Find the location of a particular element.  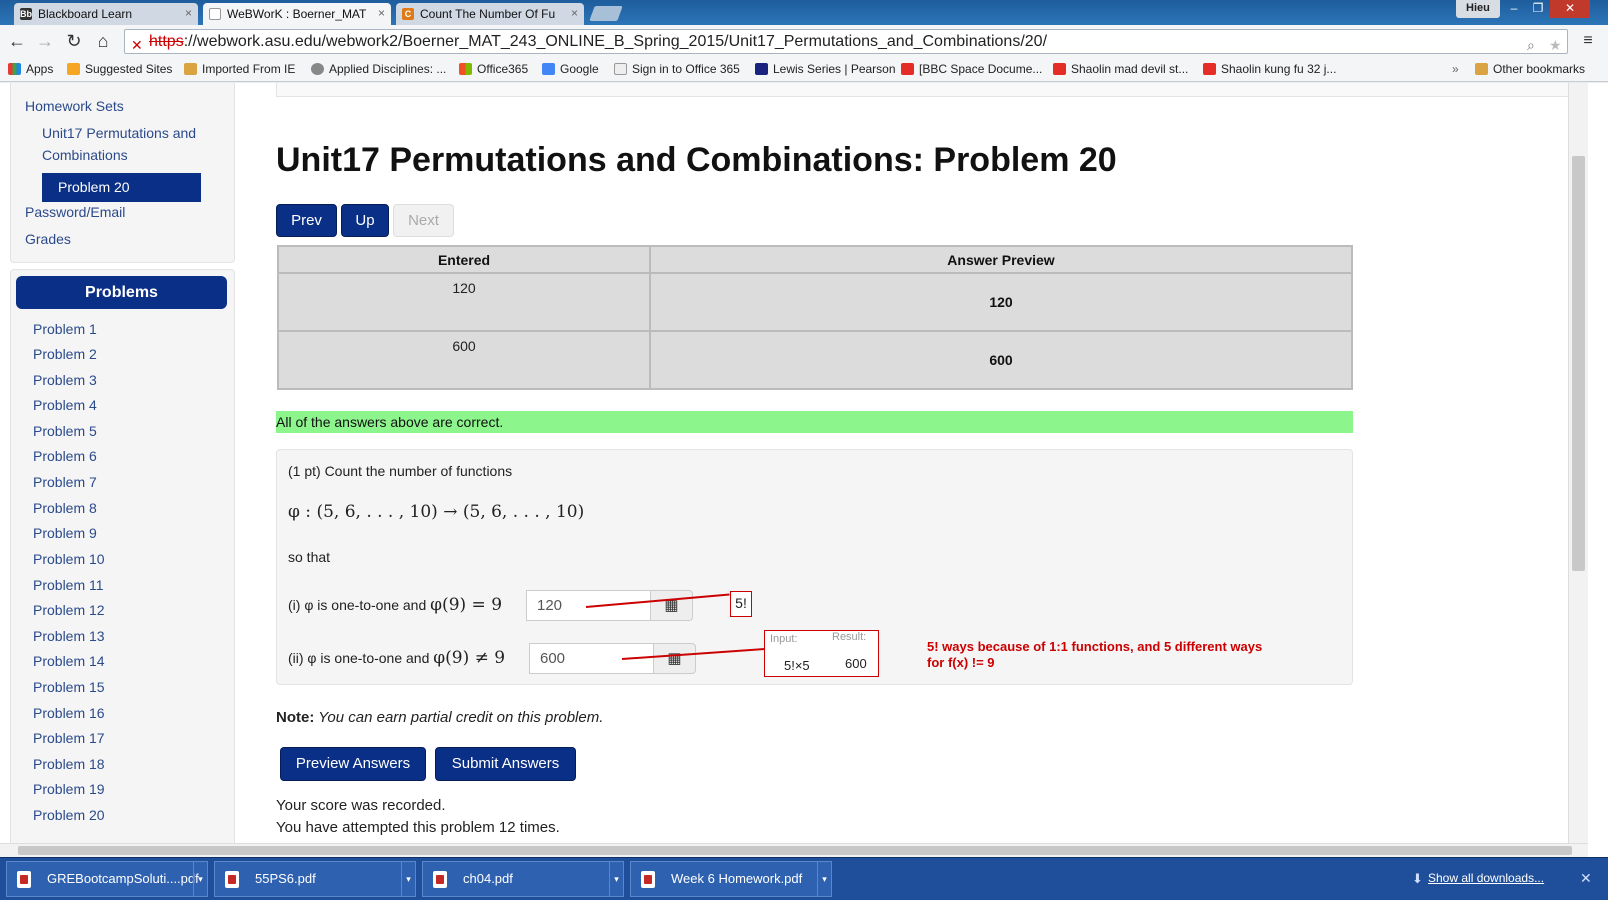

sidebar-item-problem-20: Problem 20 is located at coordinates (121, 187).